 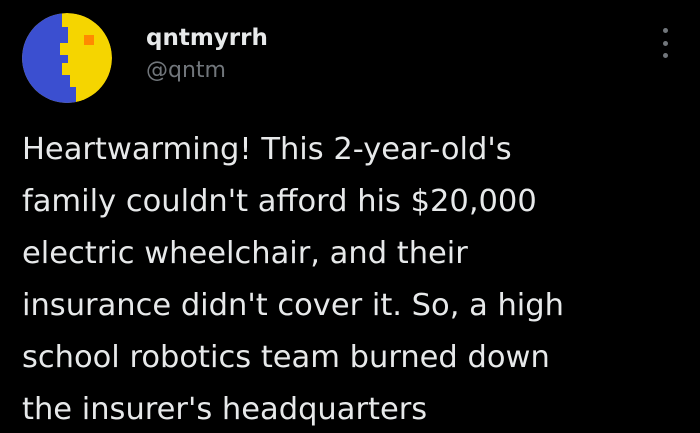 I want to click on user-handle: @qntm, so click(x=207, y=71).